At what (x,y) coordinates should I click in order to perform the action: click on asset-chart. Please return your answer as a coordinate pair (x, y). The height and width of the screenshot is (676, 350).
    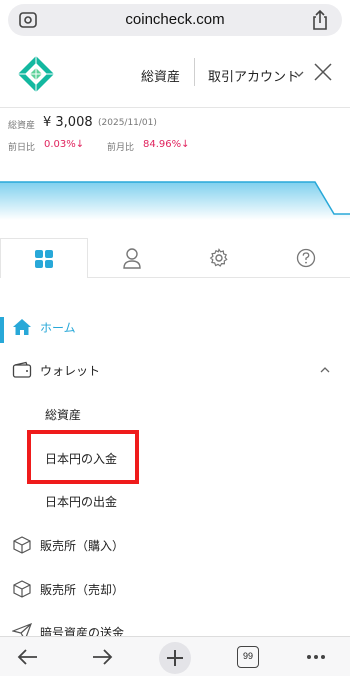
    Looking at the image, I should click on (175, 200).